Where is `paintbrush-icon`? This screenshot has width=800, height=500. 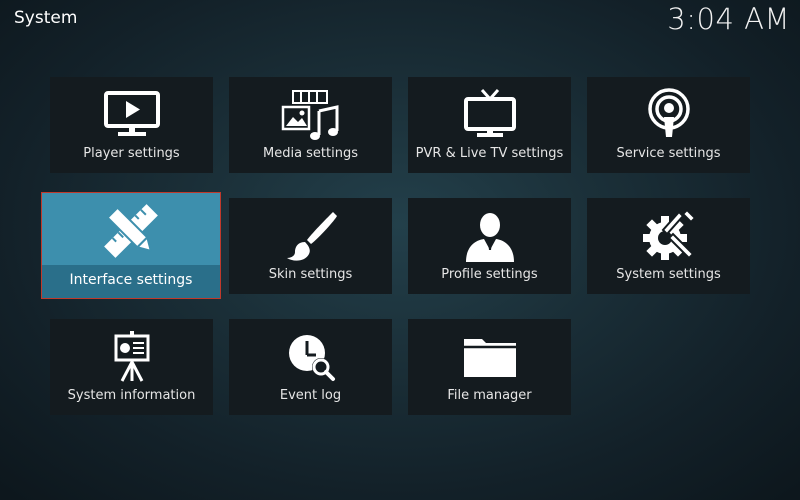
paintbrush-icon is located at coordinates (311, 236).